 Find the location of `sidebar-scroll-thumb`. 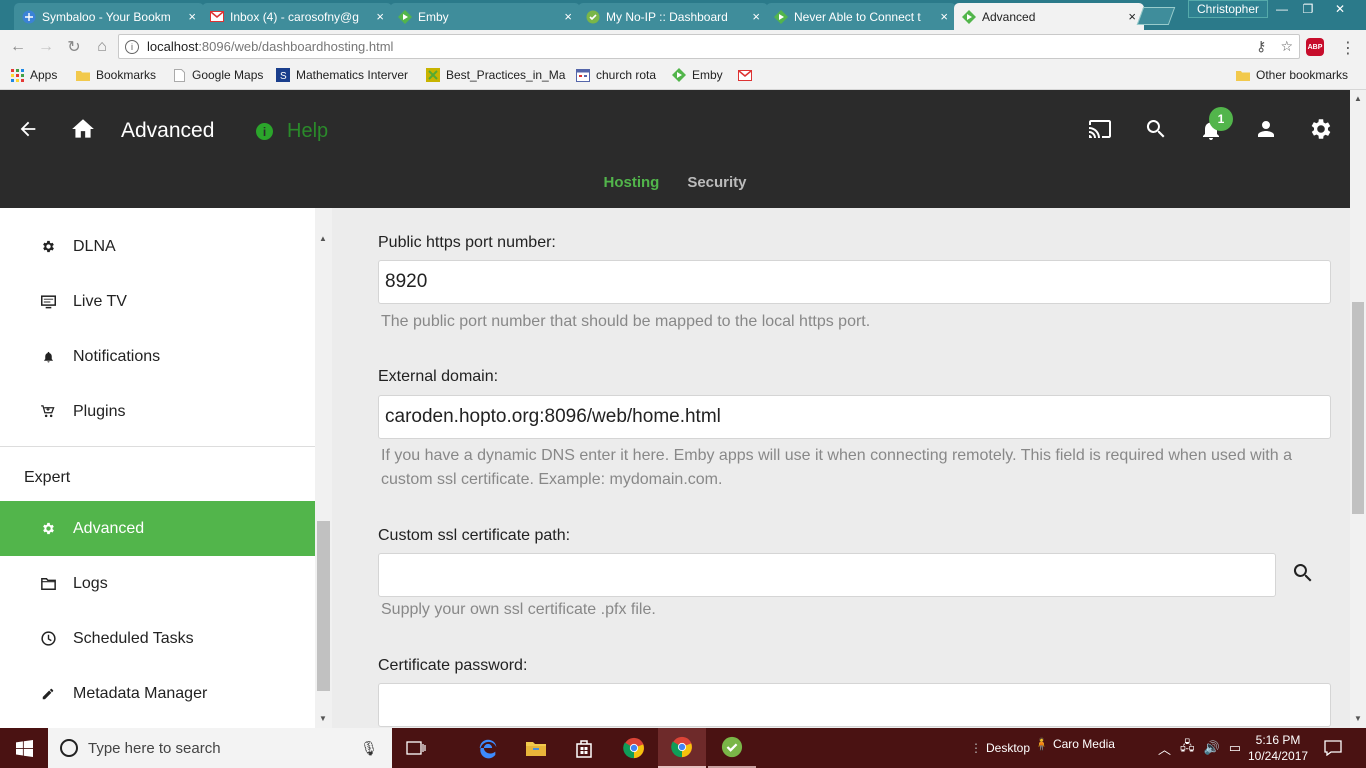

sidebar-scroll-thumb is located at coordinates (323, 606).